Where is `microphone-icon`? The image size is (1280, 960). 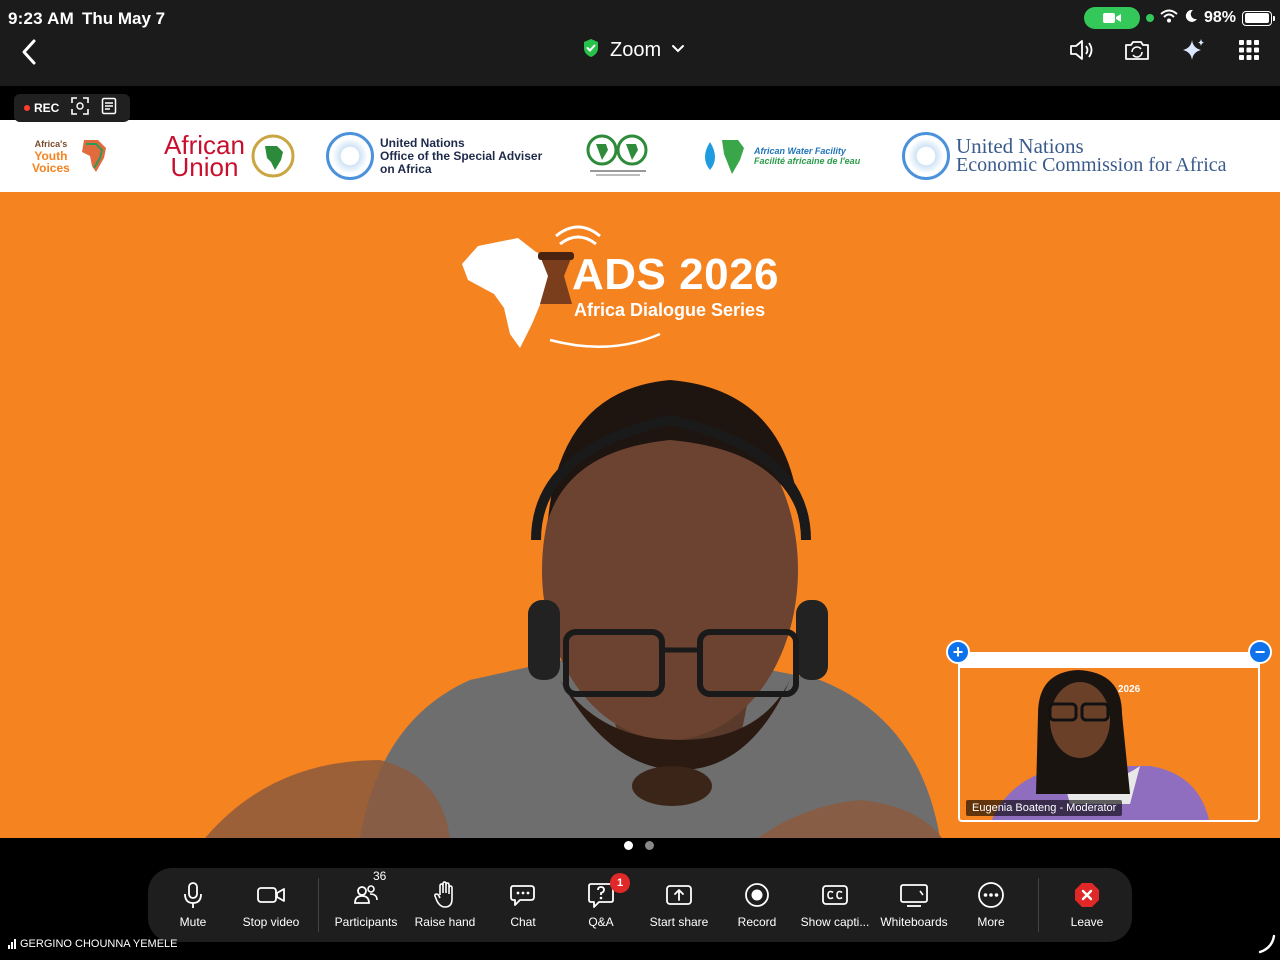
microphone-icon is located at coordinates (193, 895).